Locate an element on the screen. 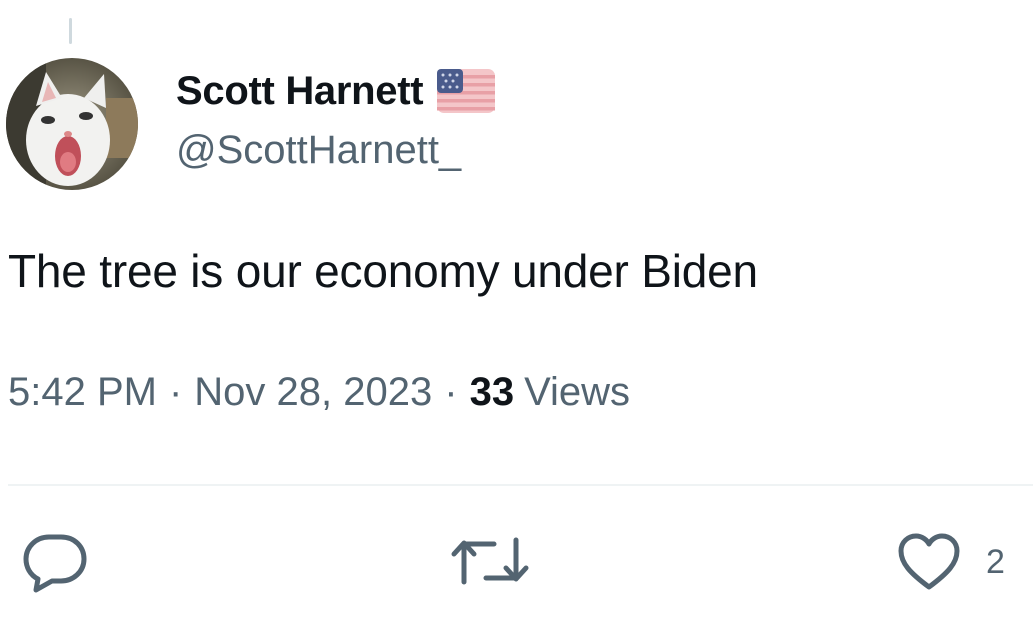 The width and height of the screenshot is (1033, 620). views-label: Views is located at coordinates (577, 392).